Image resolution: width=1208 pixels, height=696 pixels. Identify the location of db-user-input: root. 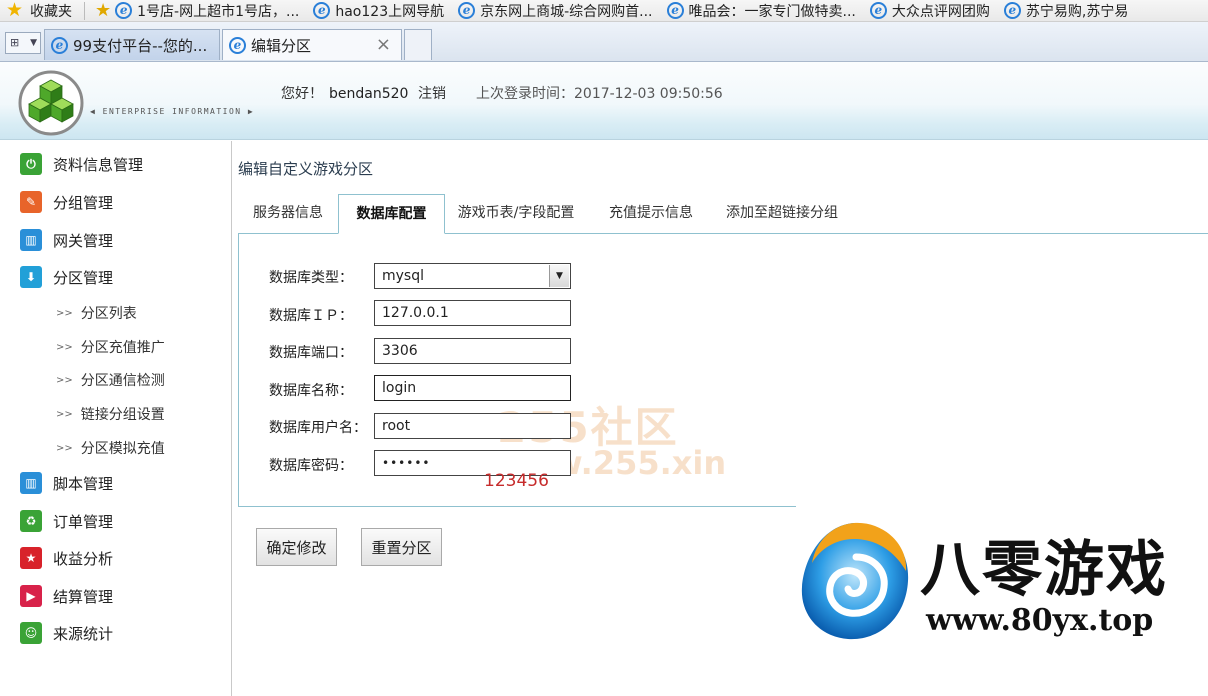
(472, 426).